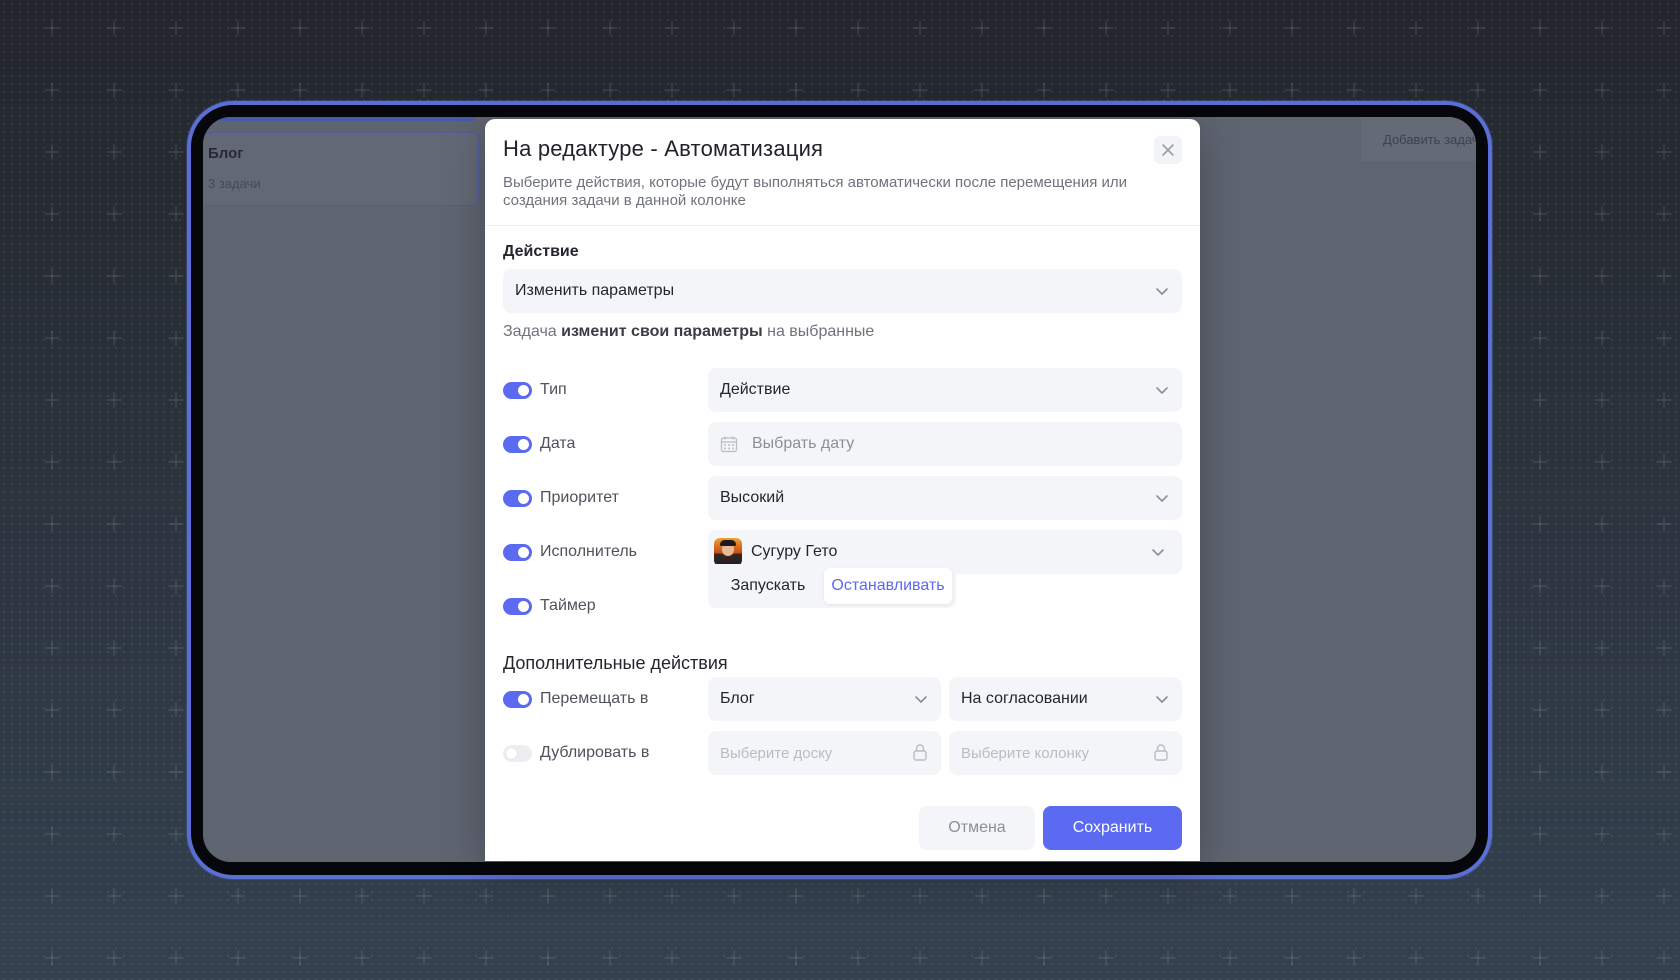 The height and width of the screenshot is (980, 1680). Describe the element at coordinates (517, 606) in the screenshot. I see `timer-toggle` at that location.